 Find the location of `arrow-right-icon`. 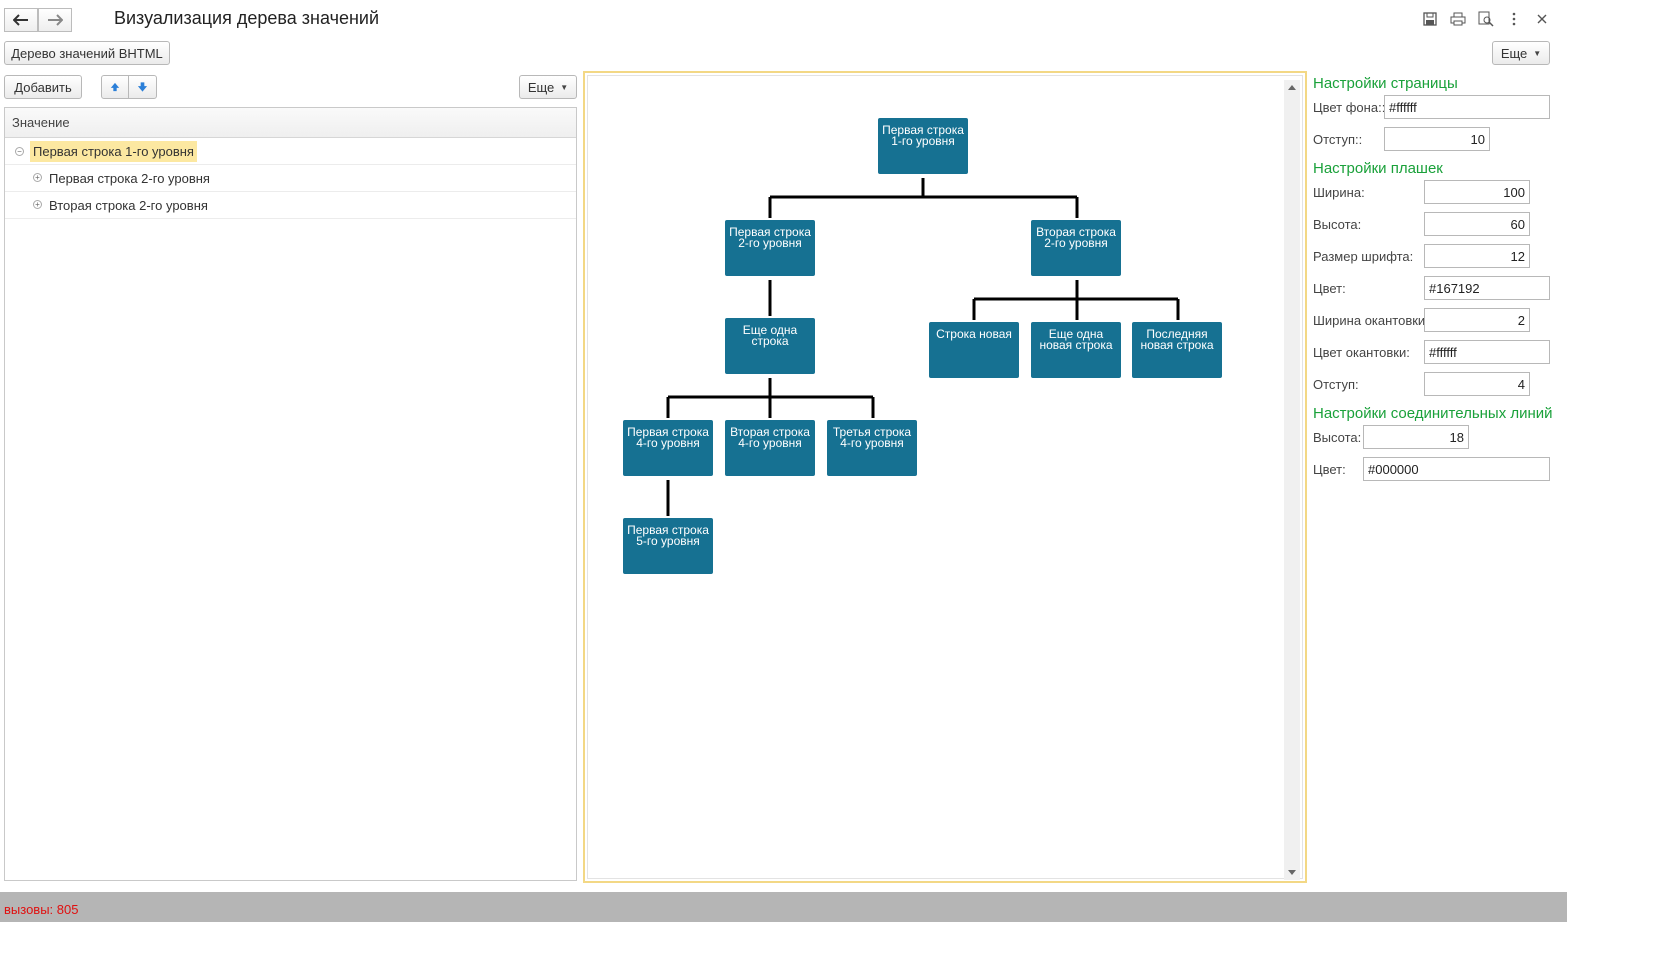

arrow-right-icon is located at coordinates (55, 20).